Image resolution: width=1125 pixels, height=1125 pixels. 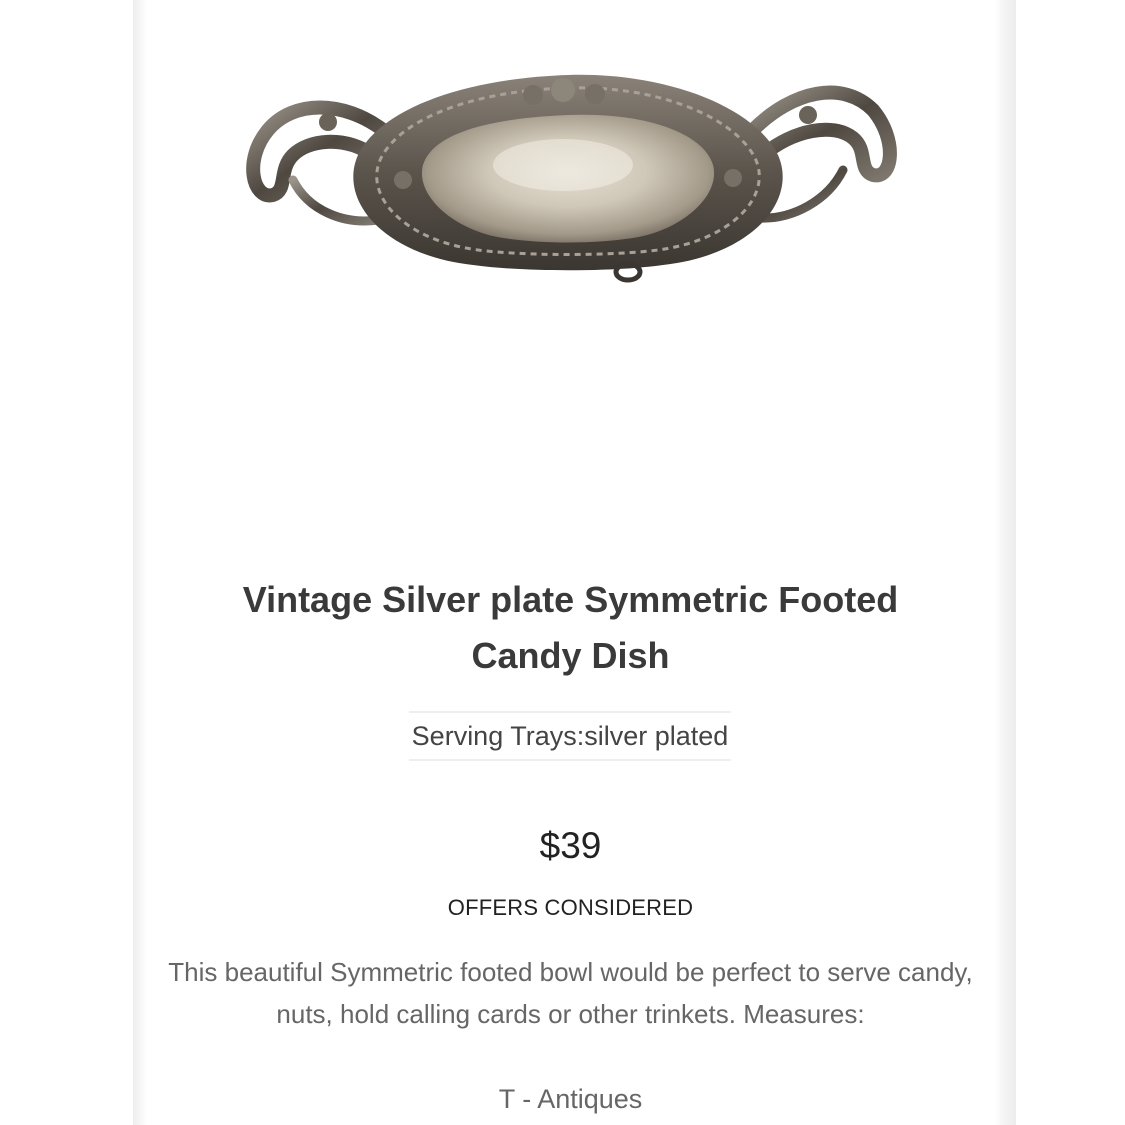 What do you see at coordinates (570, 1099) in the screenshot?
I see `seller-link: T - Antiques` at bounding box center [570, 1099].